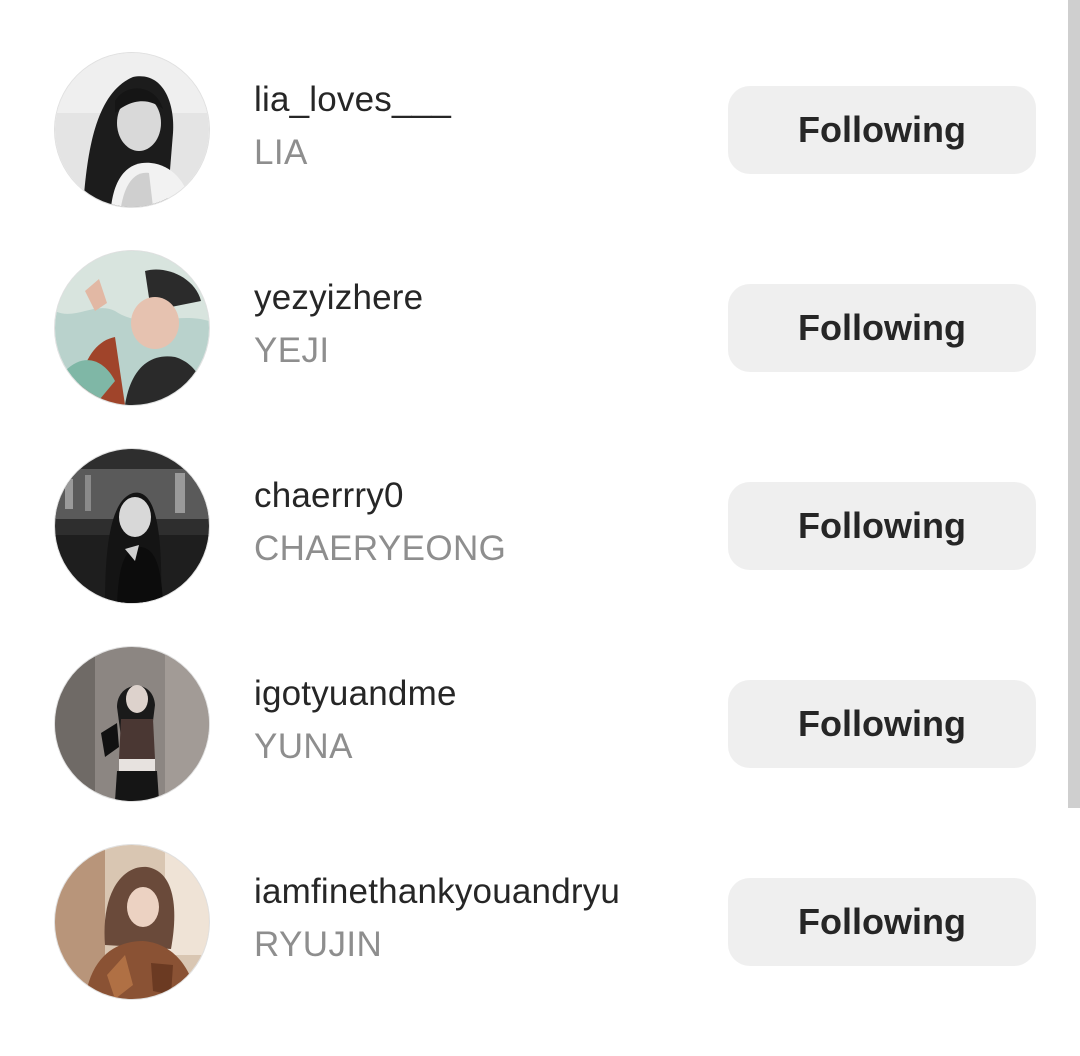  I want to click on username: yezyizhere, so click(338, 298).